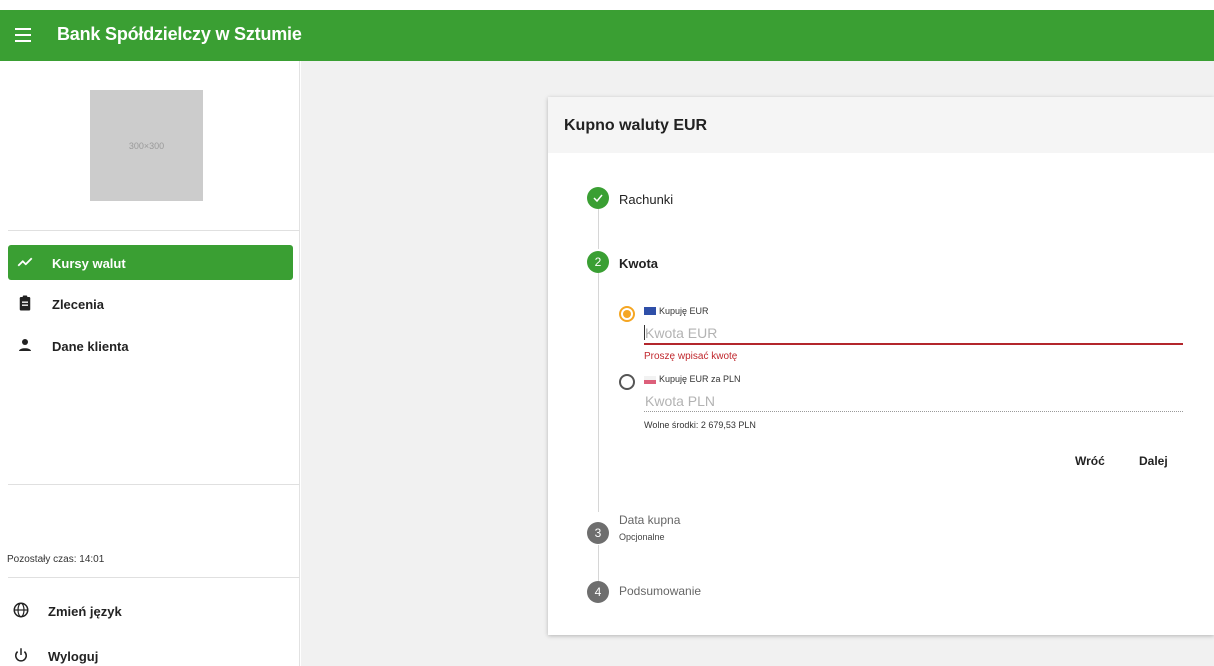  What do you see at coordinates (700, 379) in the screenshot?
I see `kupuje-eur-za-pln-label: Kupuję EUR za PLN` at bounding box center [700, 379].